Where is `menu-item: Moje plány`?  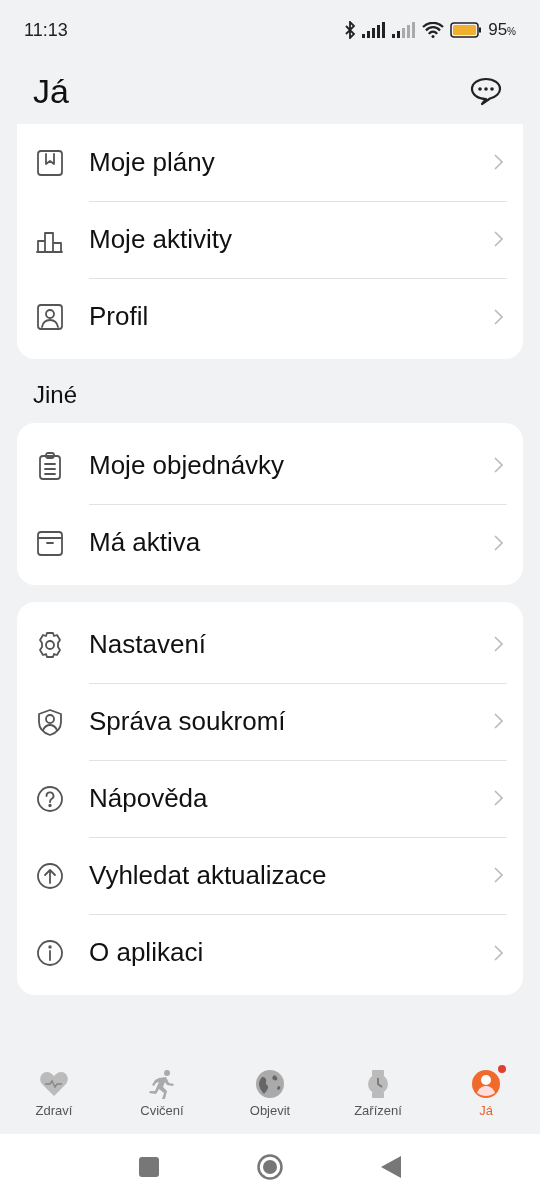 menu-item: Moje plány is located at coordinates (270, 162).